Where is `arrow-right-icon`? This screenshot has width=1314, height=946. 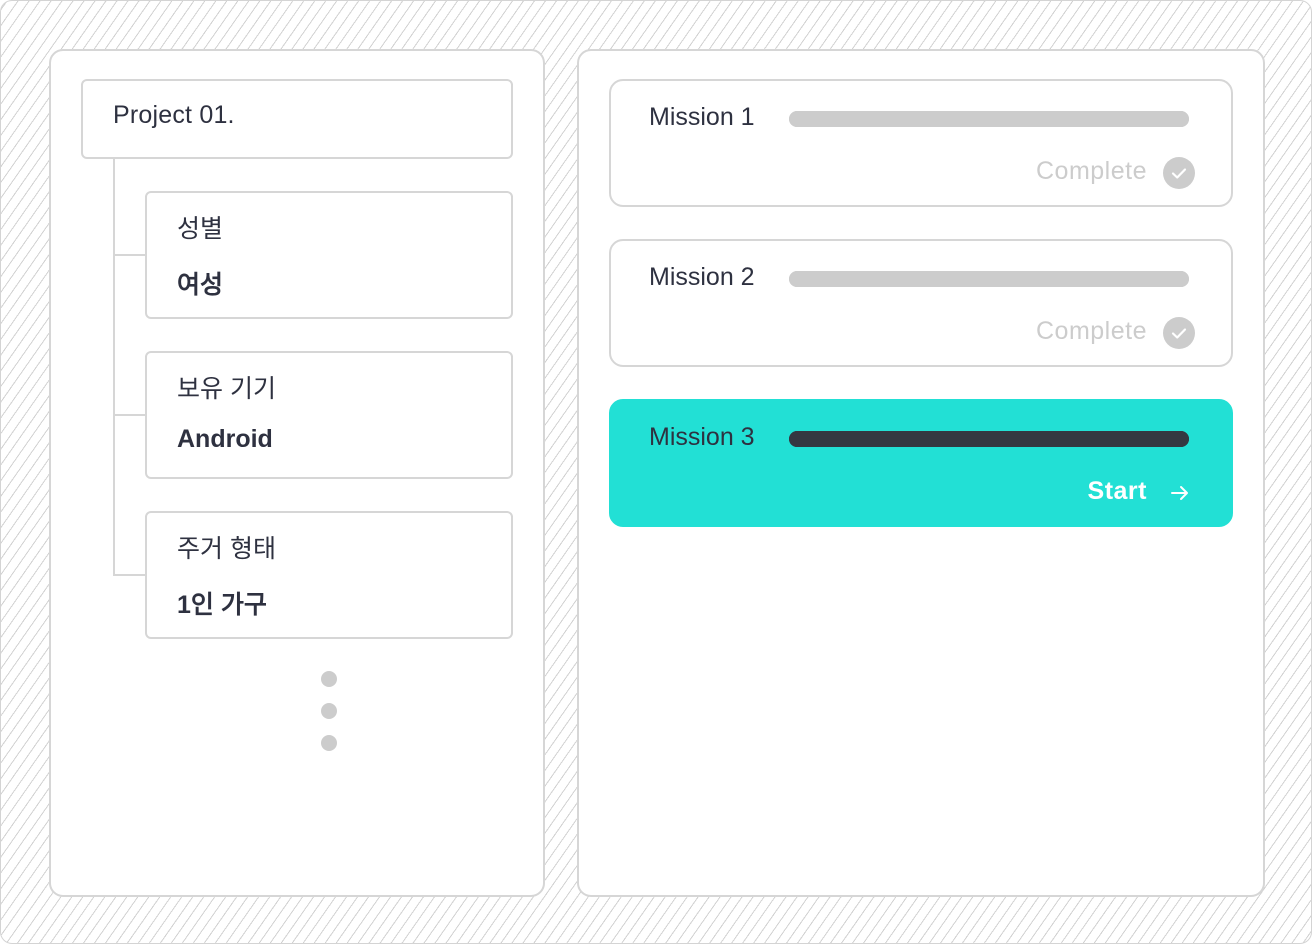
arrow-right-icon is located at coordinates (1180, 493).